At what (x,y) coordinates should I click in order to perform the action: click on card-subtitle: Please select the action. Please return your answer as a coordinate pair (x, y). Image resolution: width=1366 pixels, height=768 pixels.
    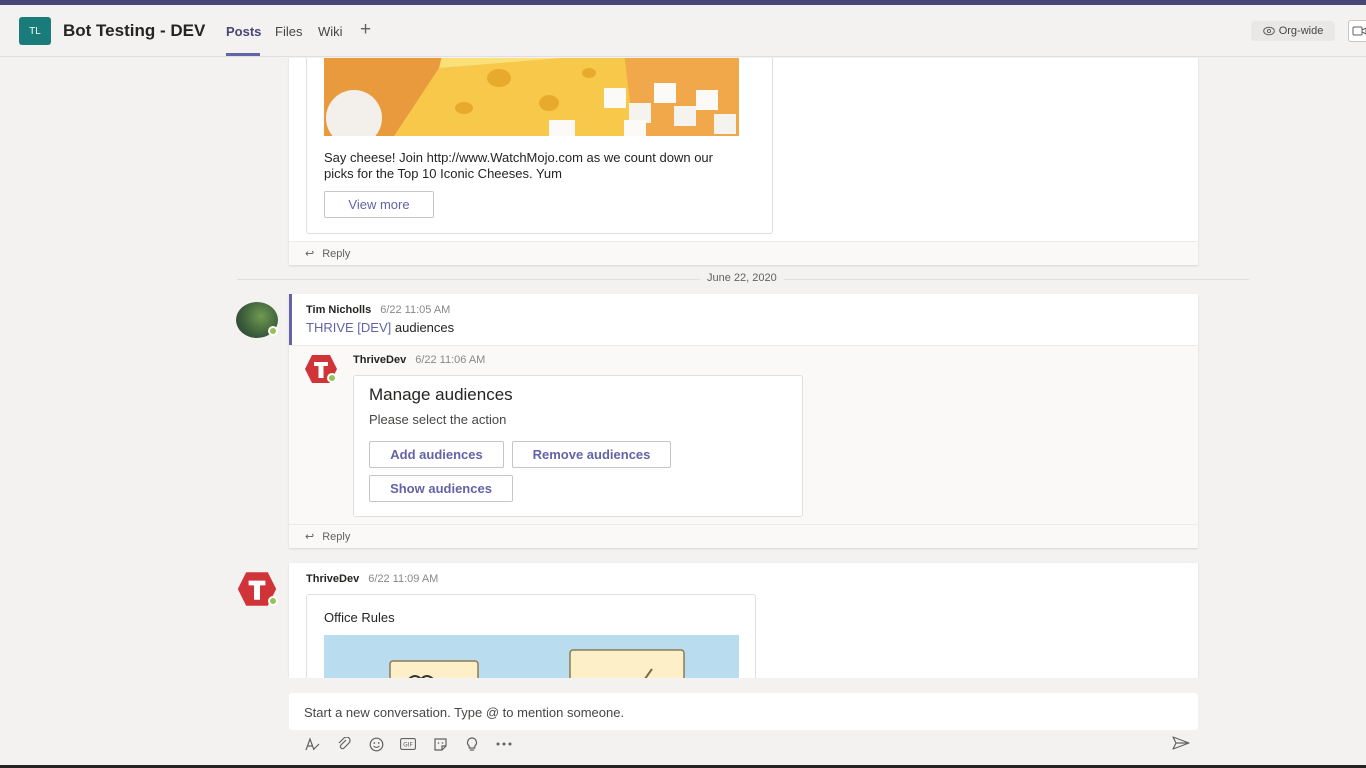
    Looking at the image, I should click on (438, 419).